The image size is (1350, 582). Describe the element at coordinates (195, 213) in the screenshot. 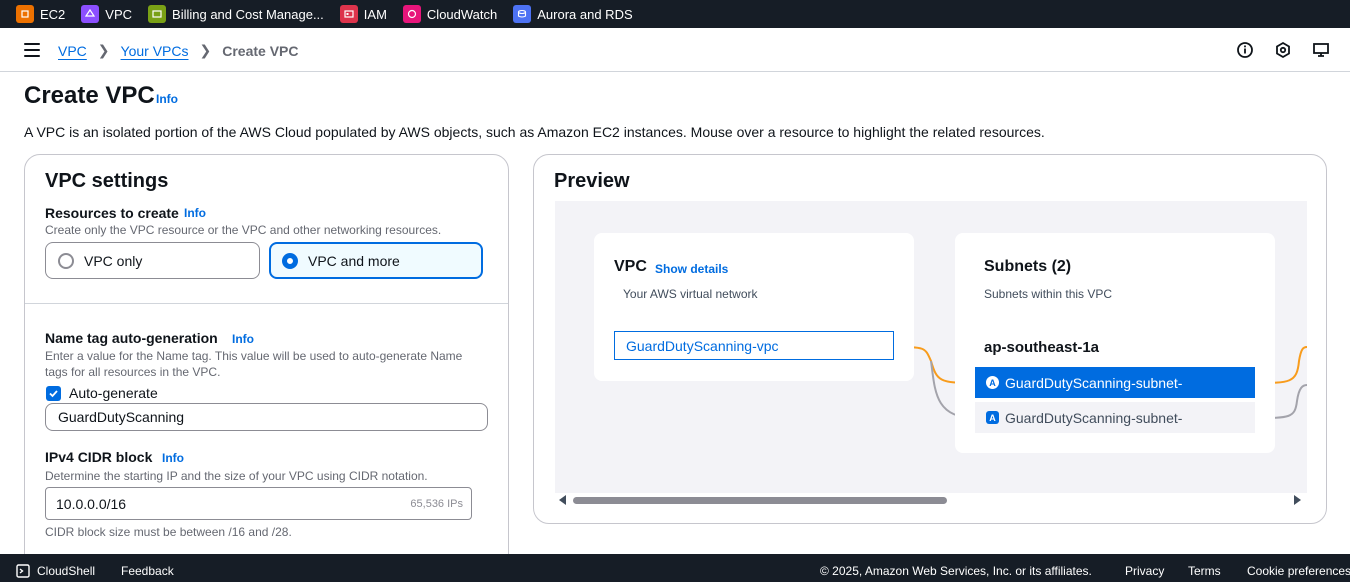

I see `resources-info-link: Info` at that location.